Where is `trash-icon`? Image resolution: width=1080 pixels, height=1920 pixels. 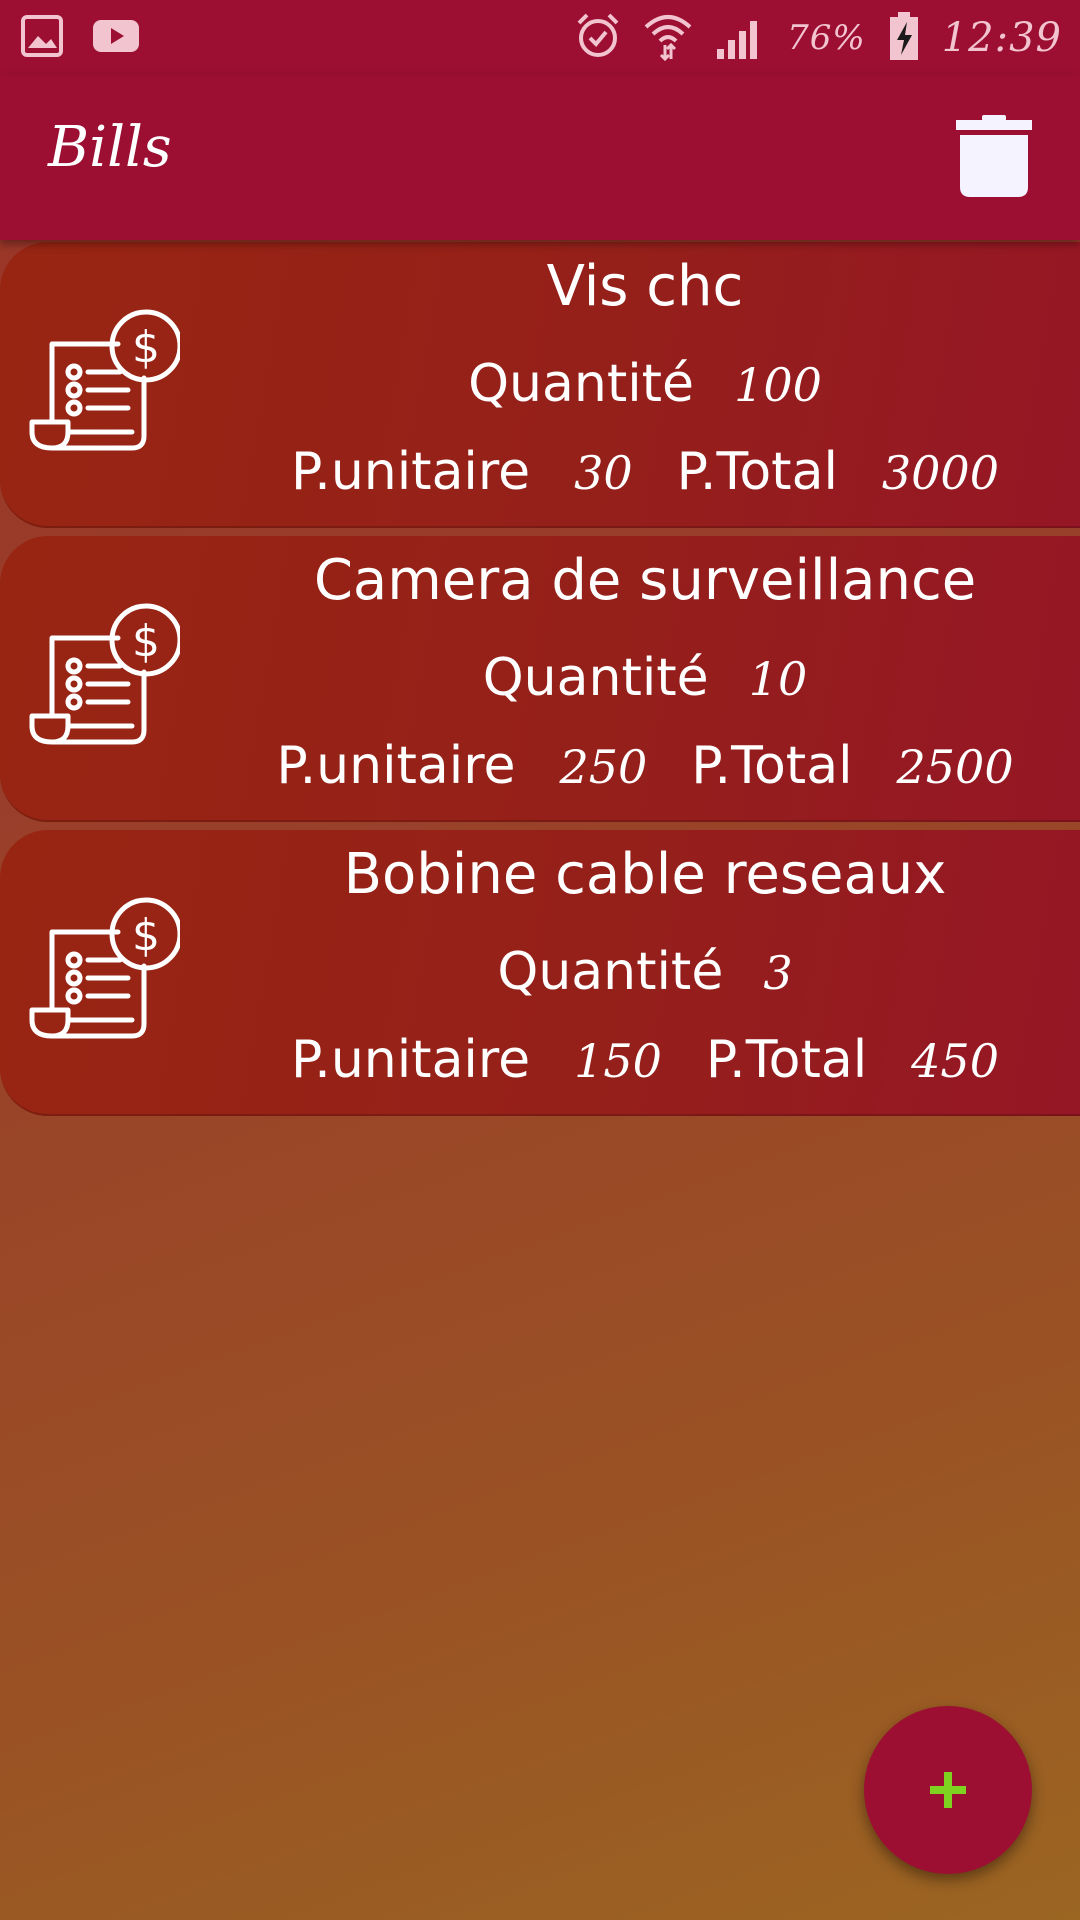
trash-icon is located at coordinates (994, 156).